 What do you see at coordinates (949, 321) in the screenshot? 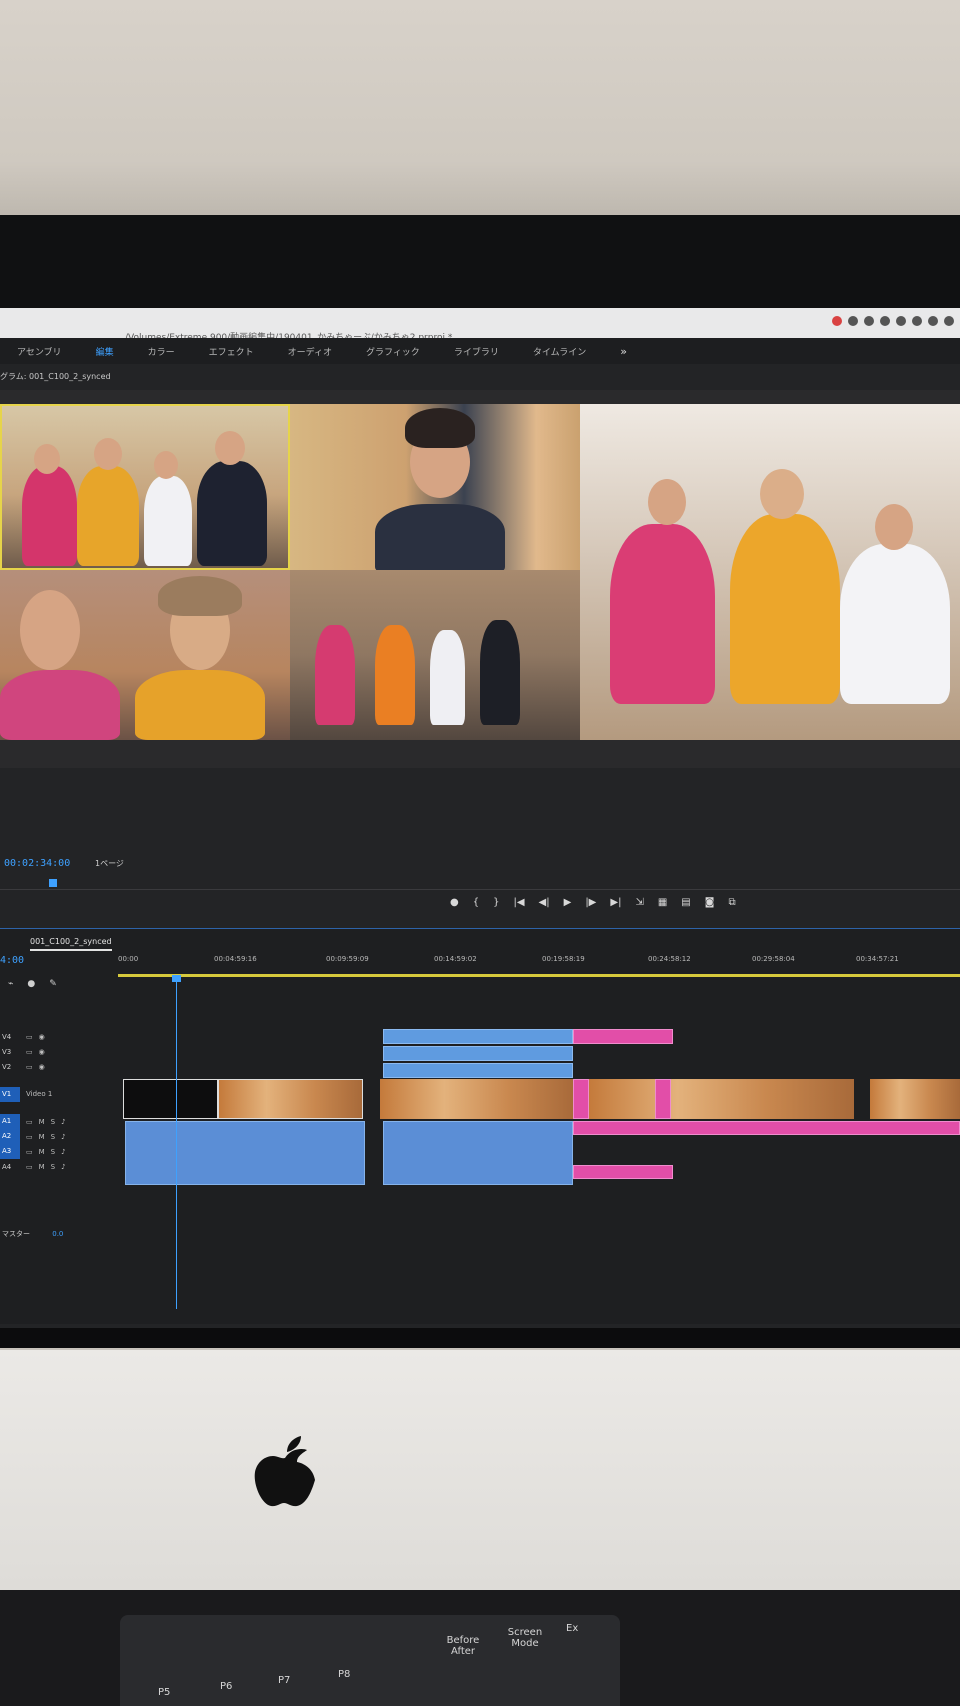
I see `wifi-icon` at bounding box center [949, 321].